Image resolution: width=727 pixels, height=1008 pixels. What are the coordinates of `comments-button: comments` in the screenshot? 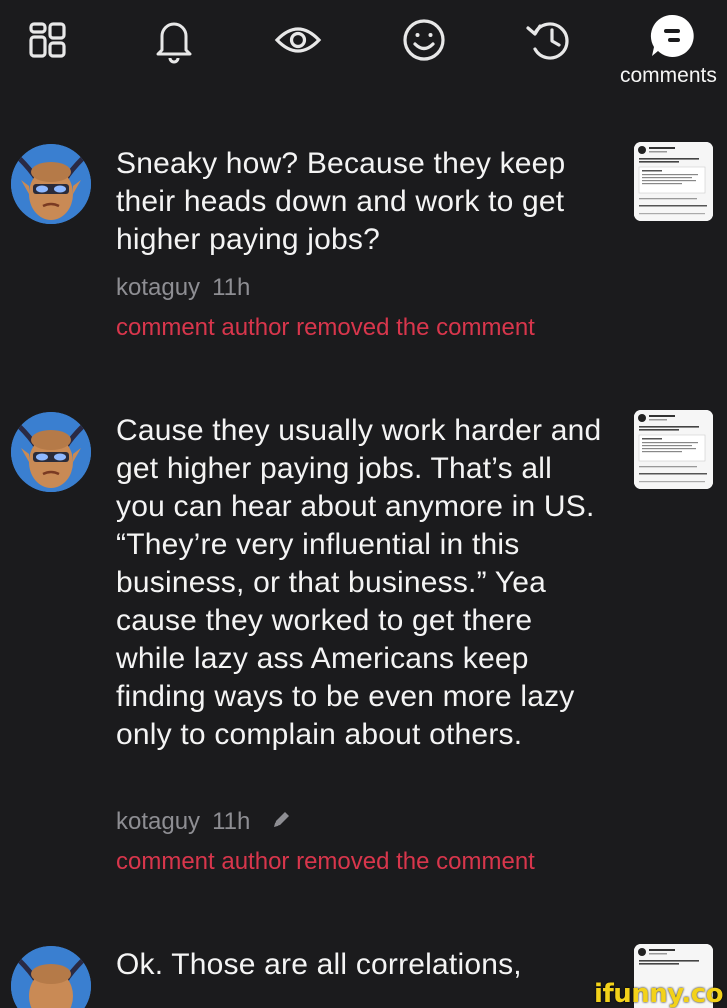 It's located at (672, 50).